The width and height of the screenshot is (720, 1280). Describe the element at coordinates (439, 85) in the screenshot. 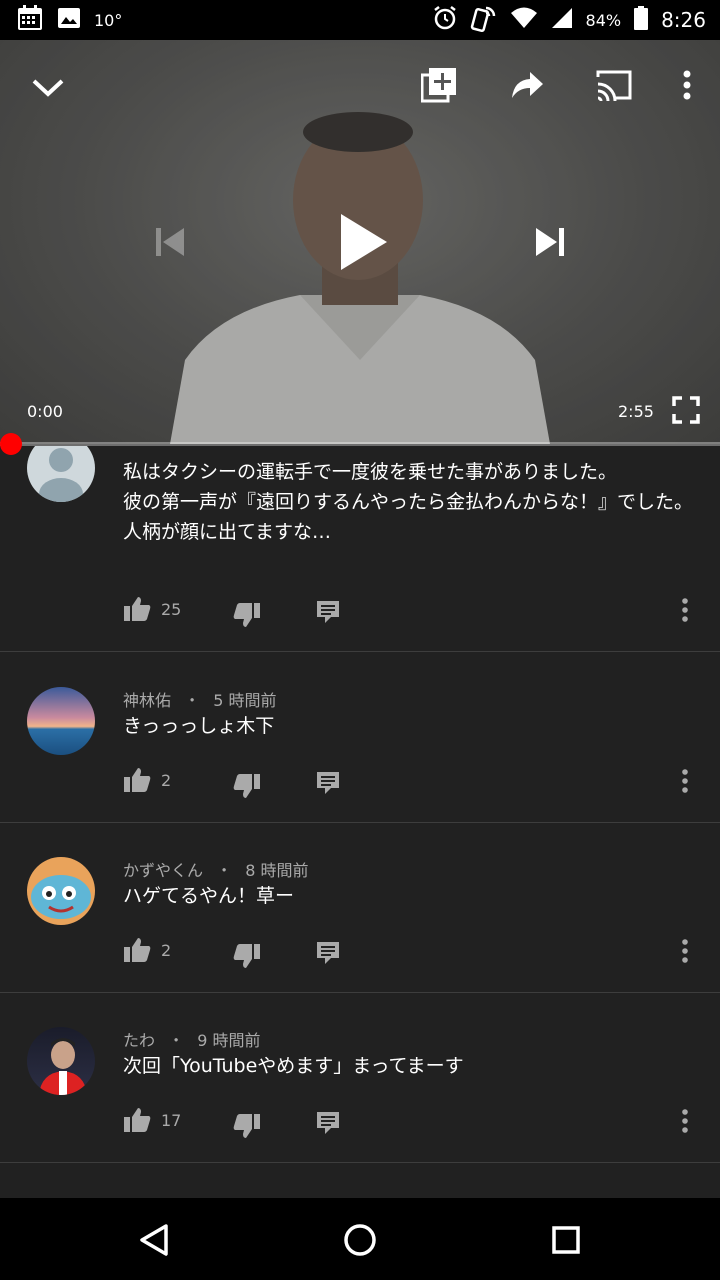

I see `add-to-playlist-icon` at that location.